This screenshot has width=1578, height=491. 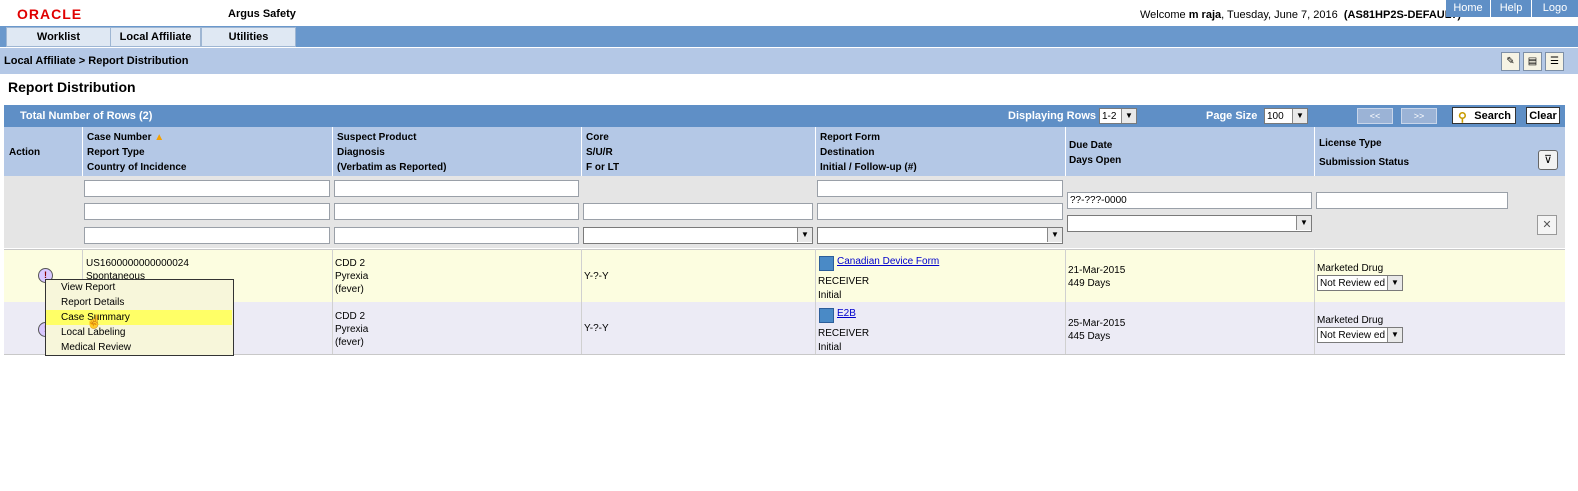 I want to click on grid-toolbar, so click(x=784, y=116).